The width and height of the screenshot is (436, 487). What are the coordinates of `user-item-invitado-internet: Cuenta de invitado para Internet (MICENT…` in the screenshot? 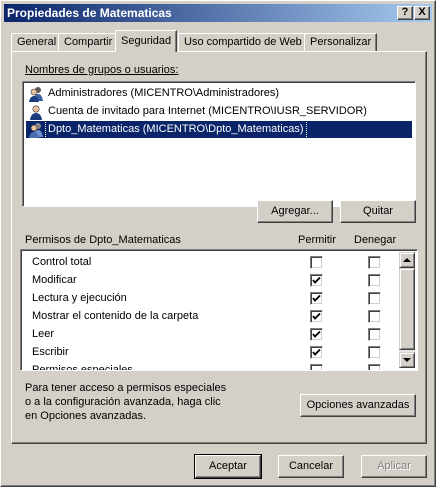 It's located at (216, 111).